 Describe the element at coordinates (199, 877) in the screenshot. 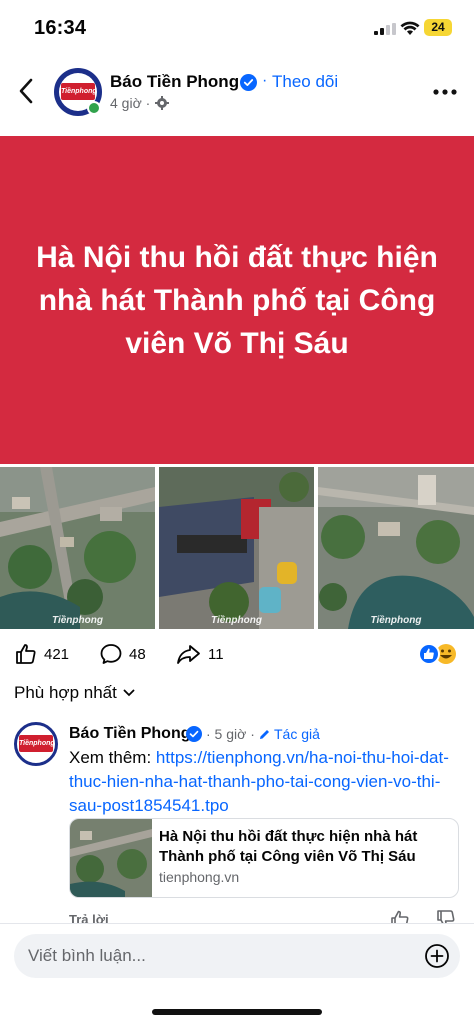

I see `link-card-domain: tienphong.vn` at that location.